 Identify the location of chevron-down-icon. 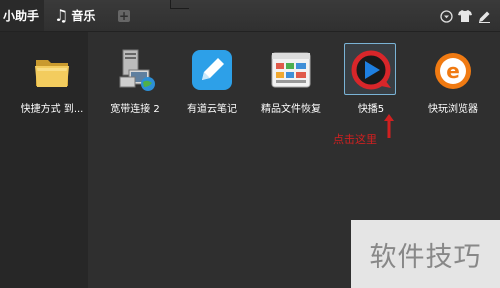
(446, 16).